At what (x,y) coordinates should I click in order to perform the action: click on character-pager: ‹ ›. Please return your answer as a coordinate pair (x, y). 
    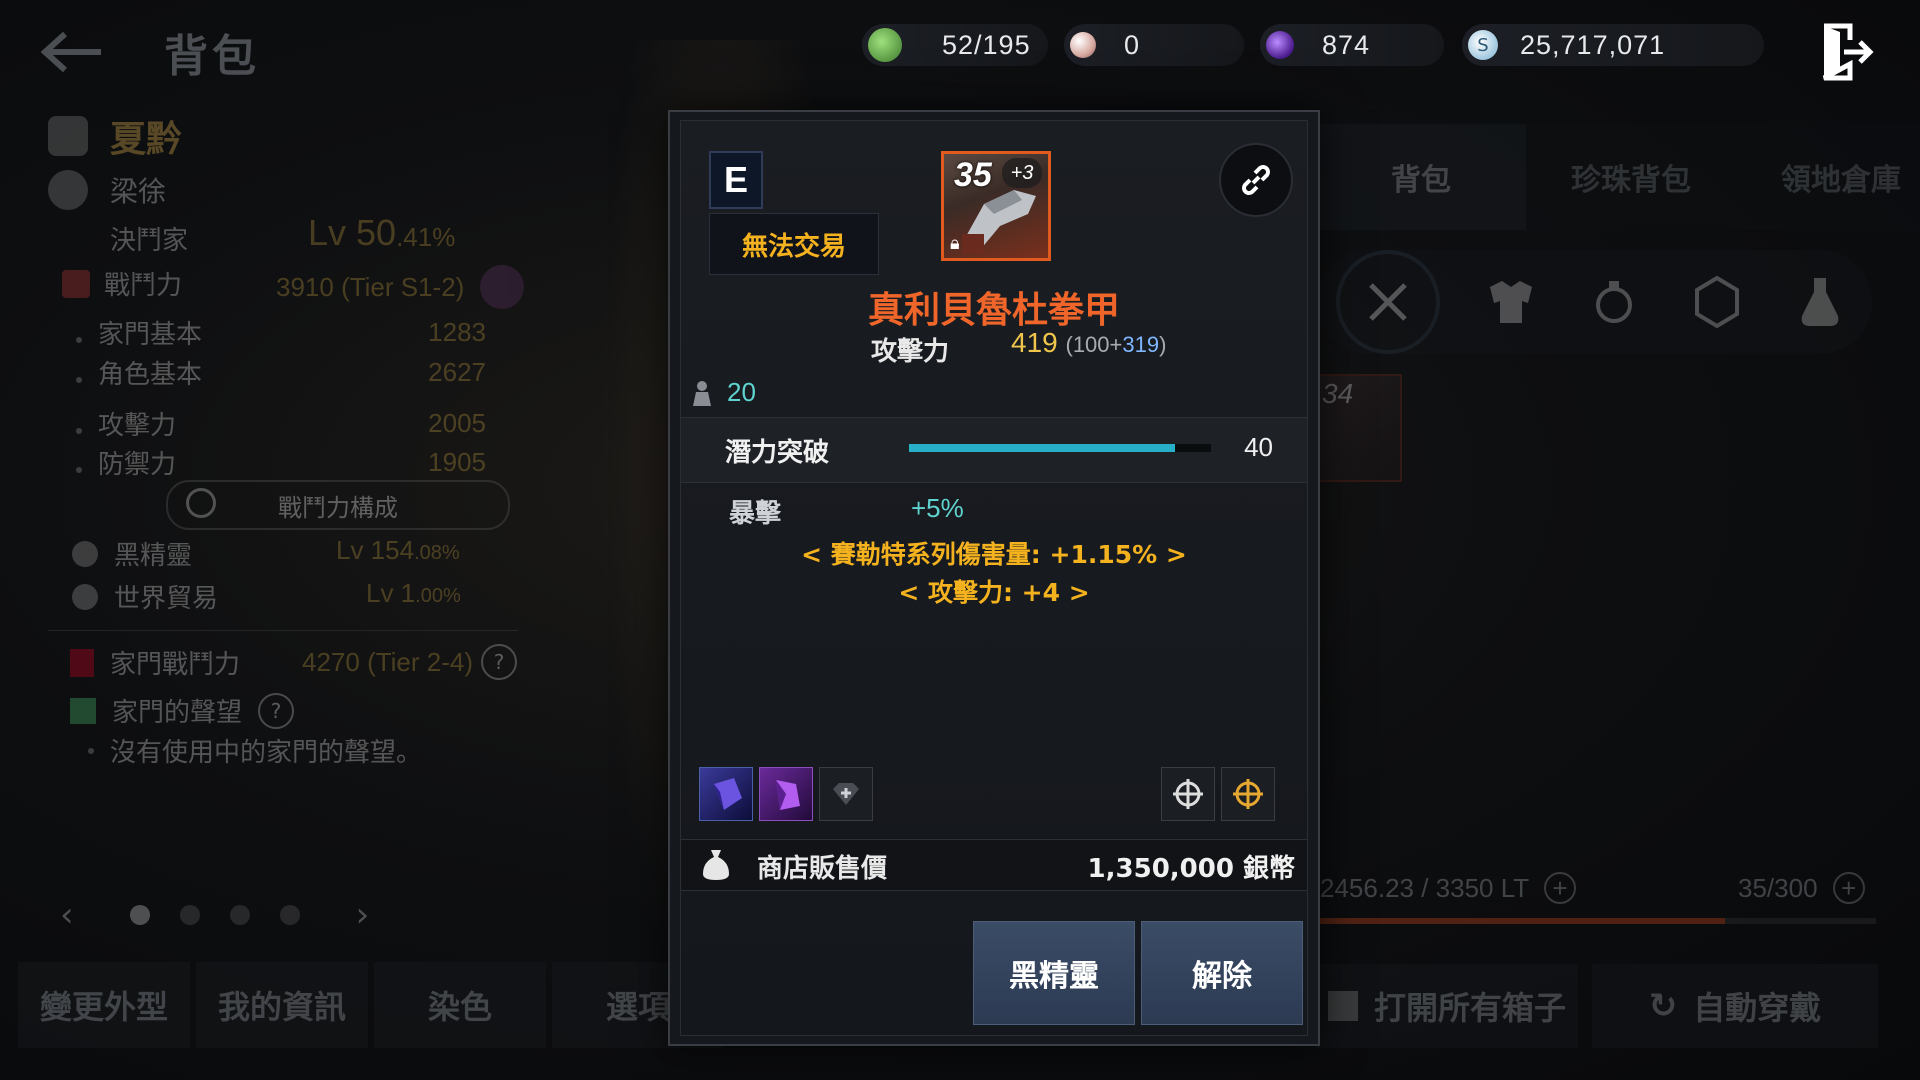
    Looking at the image, I should click on (214, 915).